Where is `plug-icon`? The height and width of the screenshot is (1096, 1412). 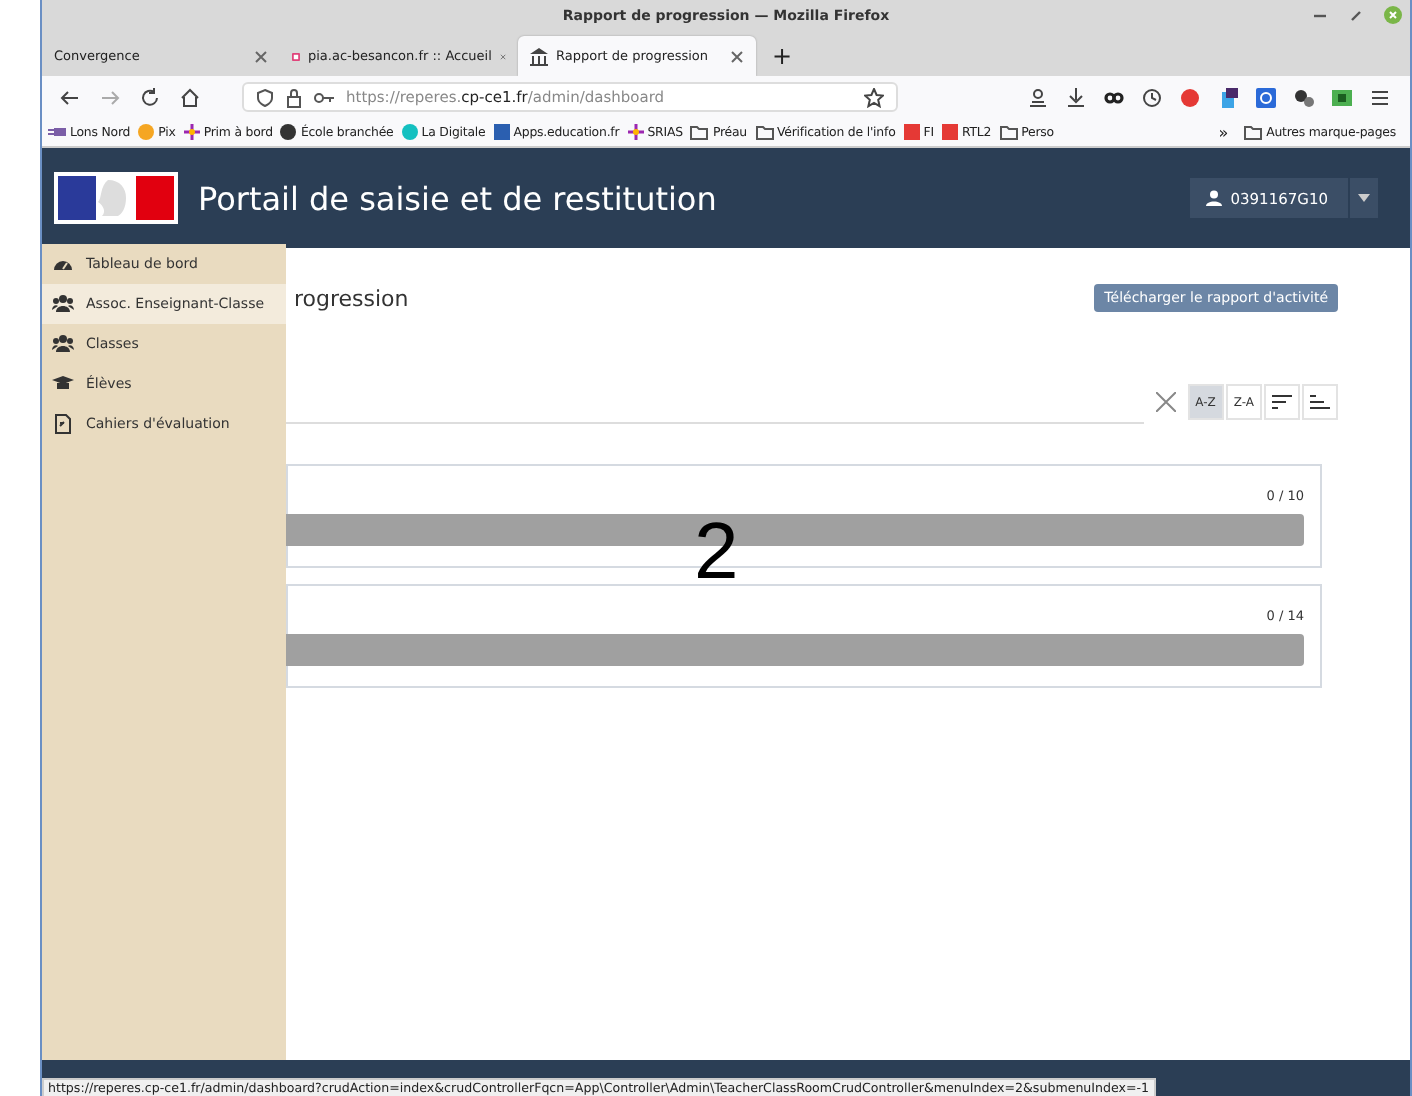 plug-icon is located at coordinates (57, 132).